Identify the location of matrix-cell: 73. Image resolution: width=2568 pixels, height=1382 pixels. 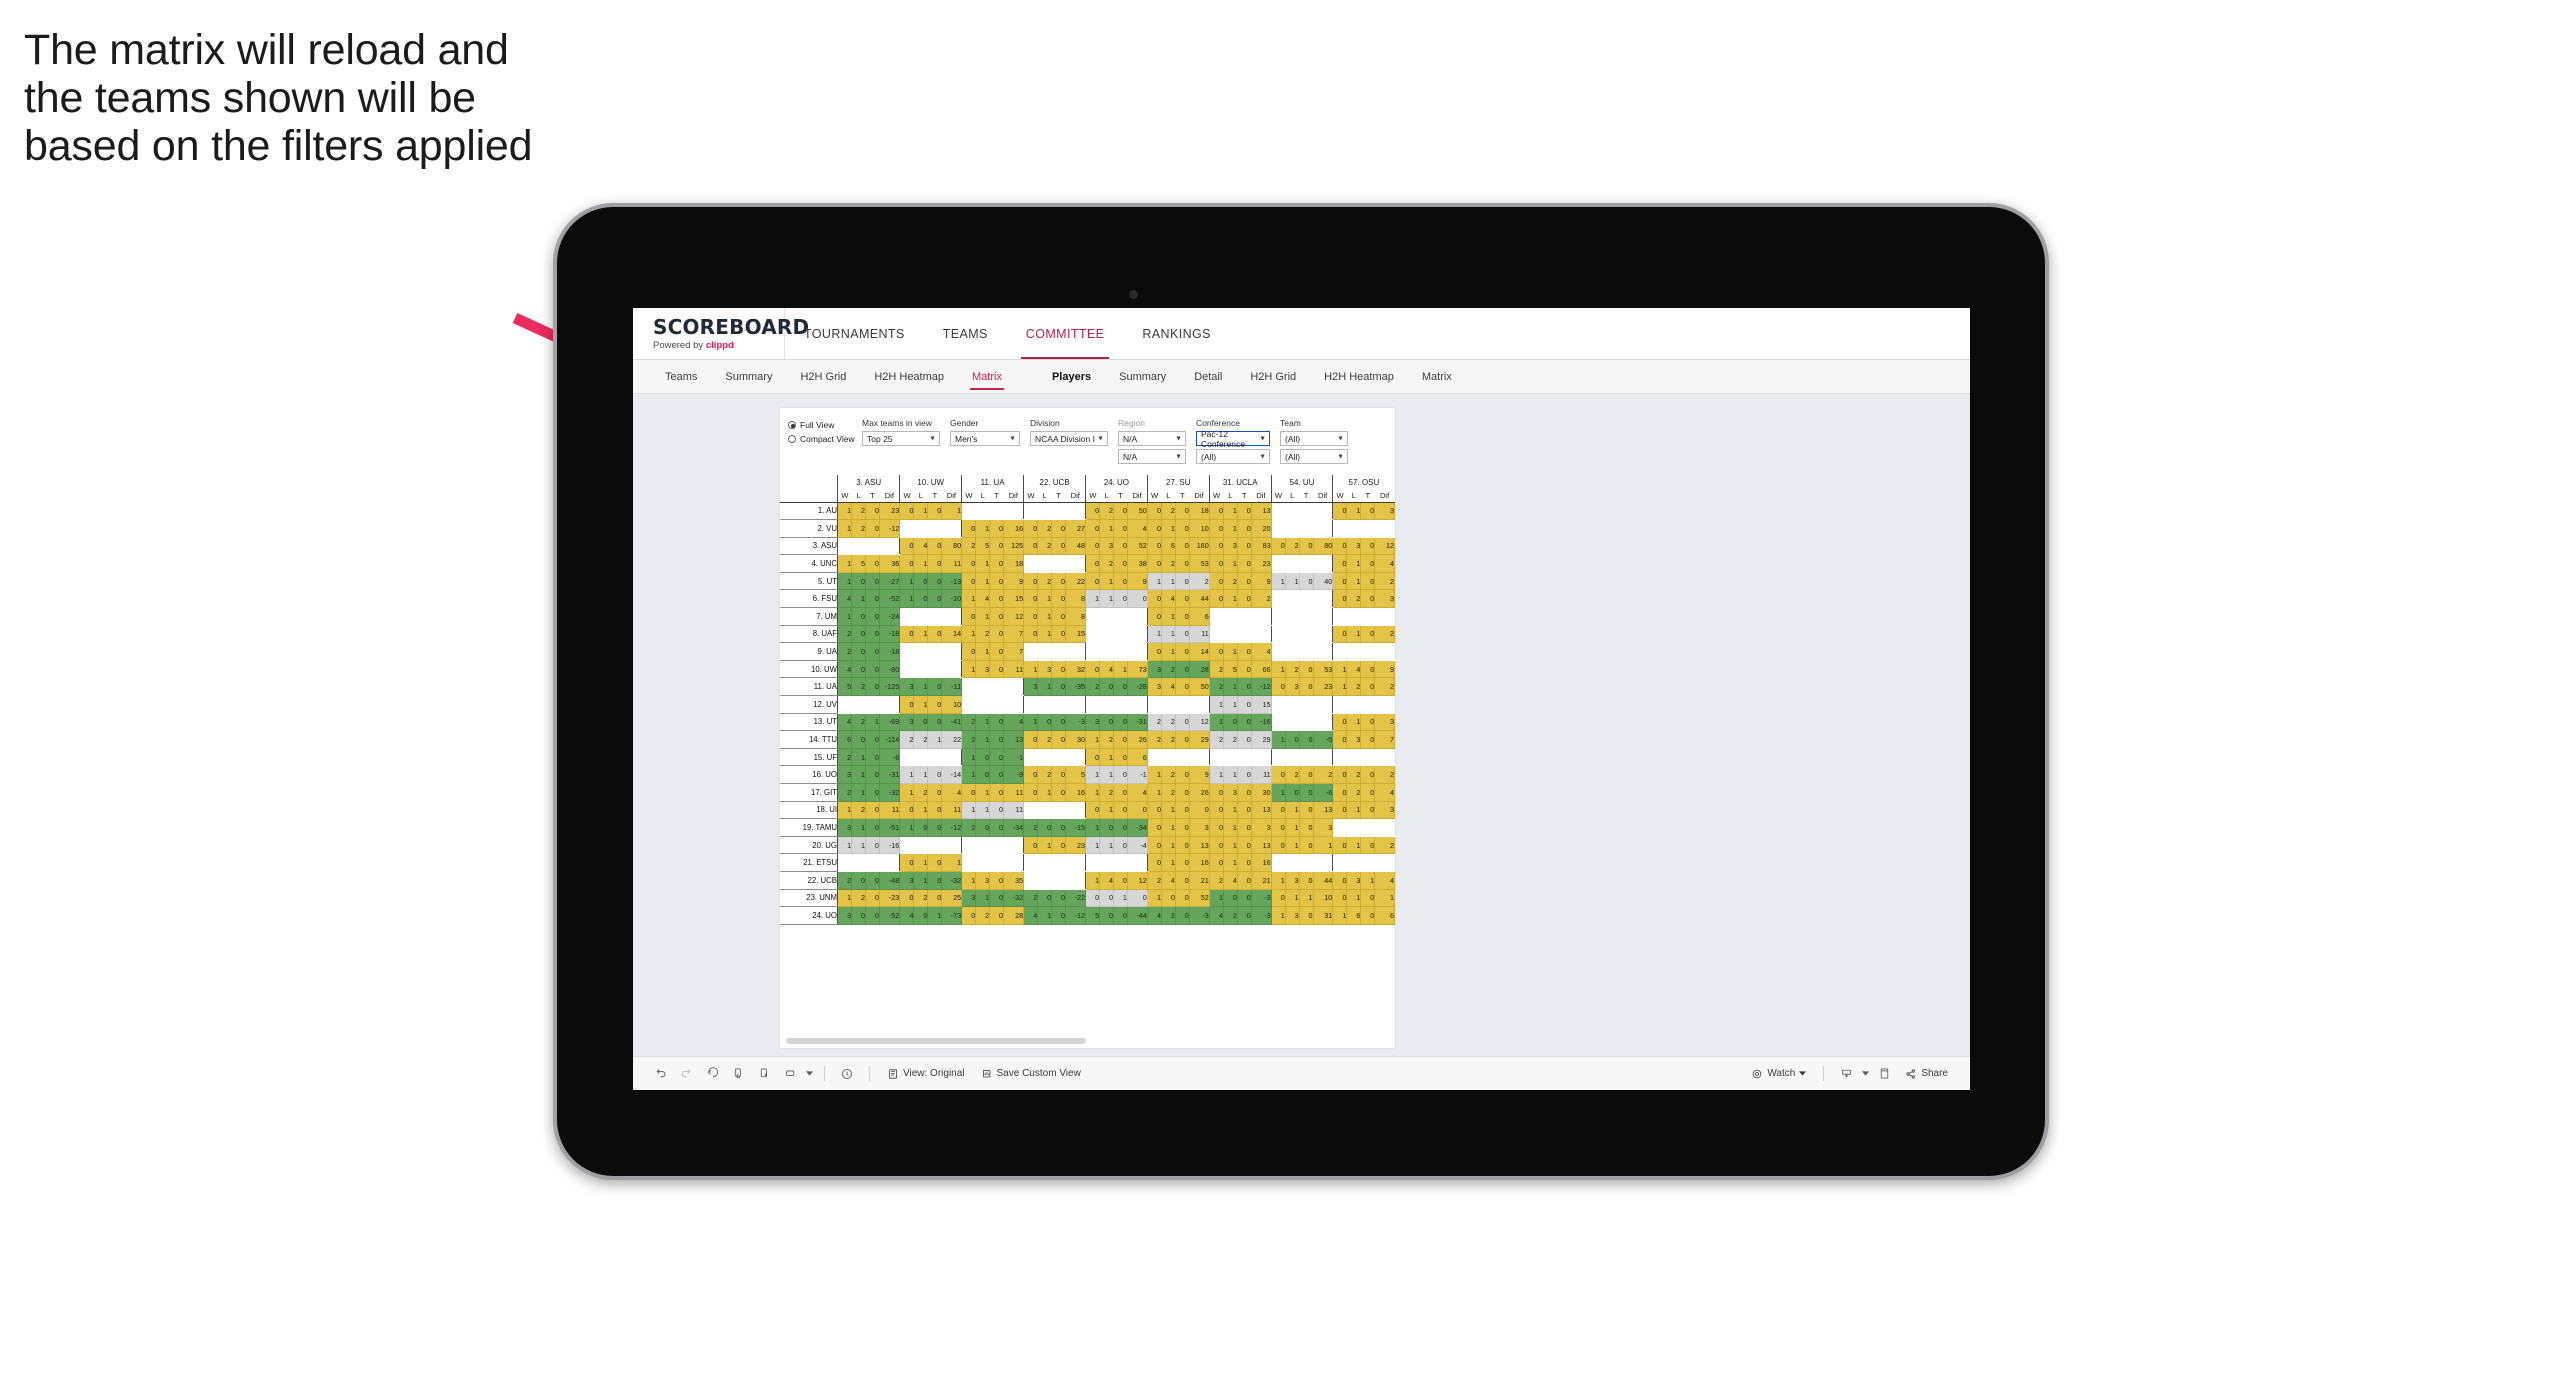
(1137, 669).